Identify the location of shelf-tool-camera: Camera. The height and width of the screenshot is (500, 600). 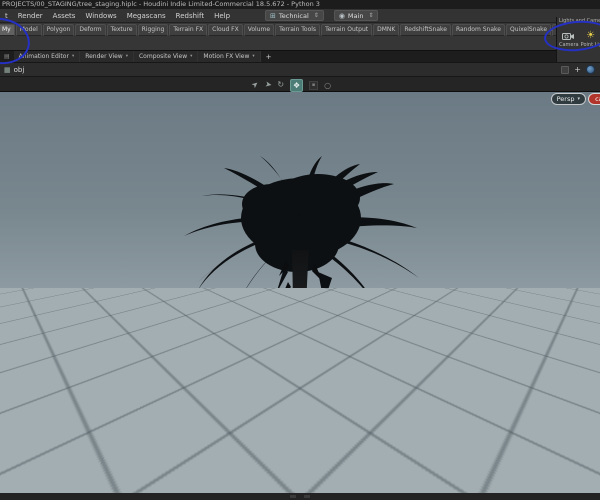
(569, 39).